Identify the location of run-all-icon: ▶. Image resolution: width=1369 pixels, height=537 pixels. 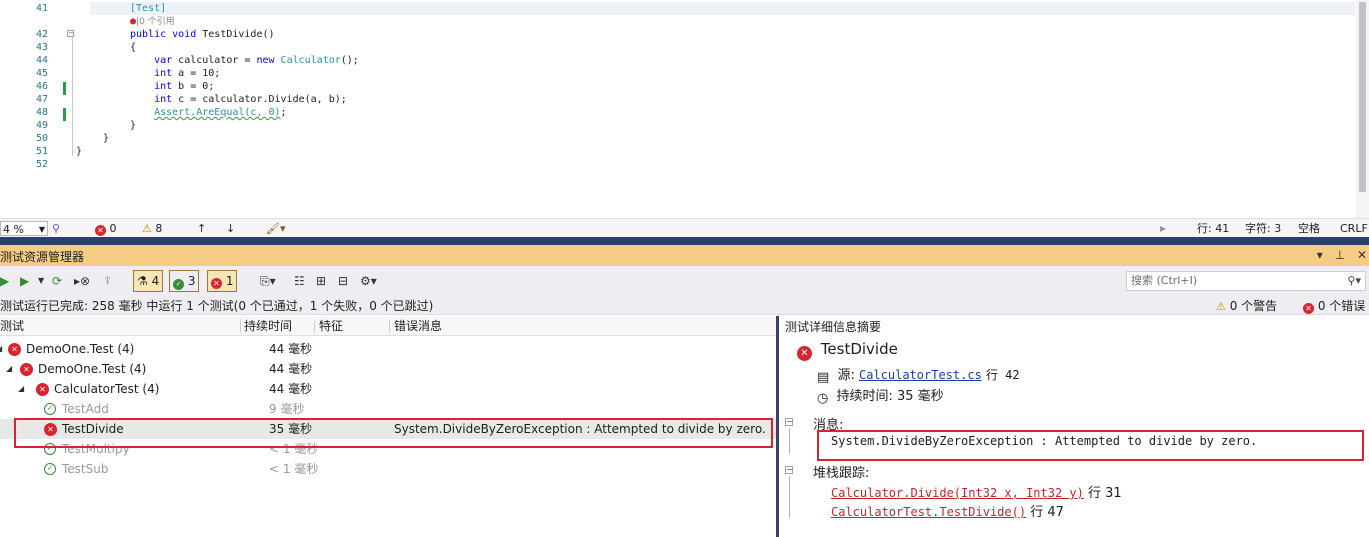
(4, 281).